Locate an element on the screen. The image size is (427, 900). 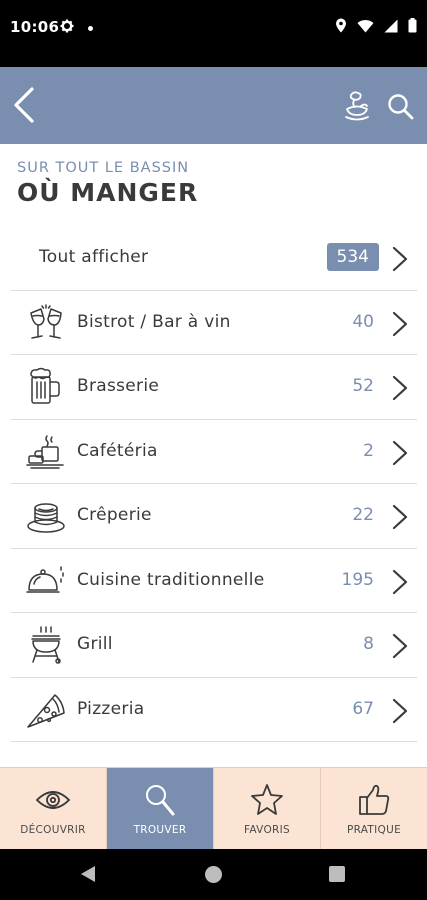
item-count: 67 is located at coordinates (363, 708).